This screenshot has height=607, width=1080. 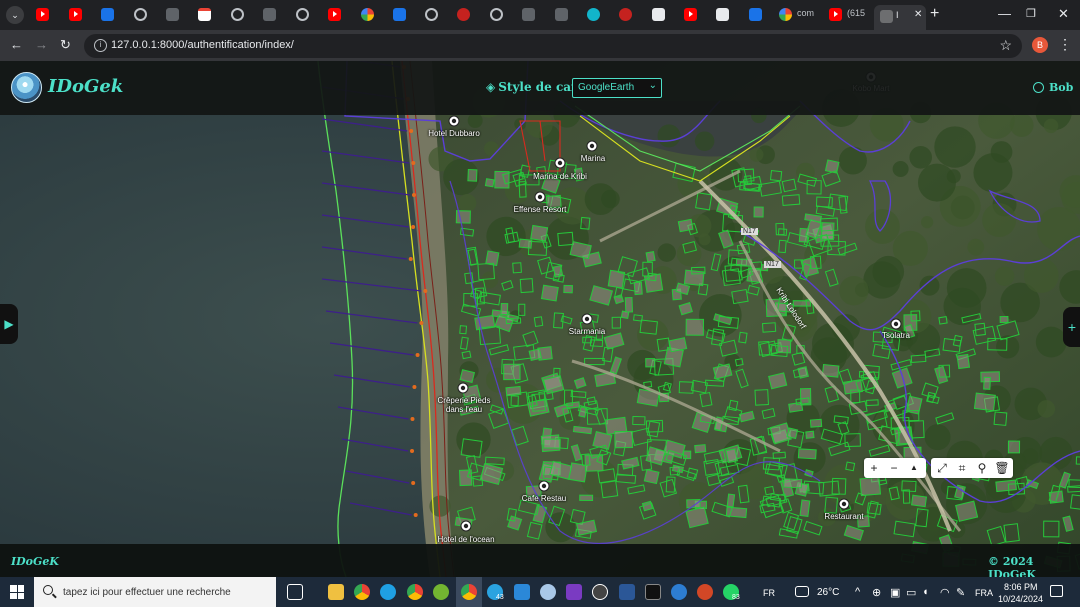 What do you see at coordinates (1063, 14) in the screenshot?
I see `close-window-icon: ✕` at bounding box center [1063, 14].